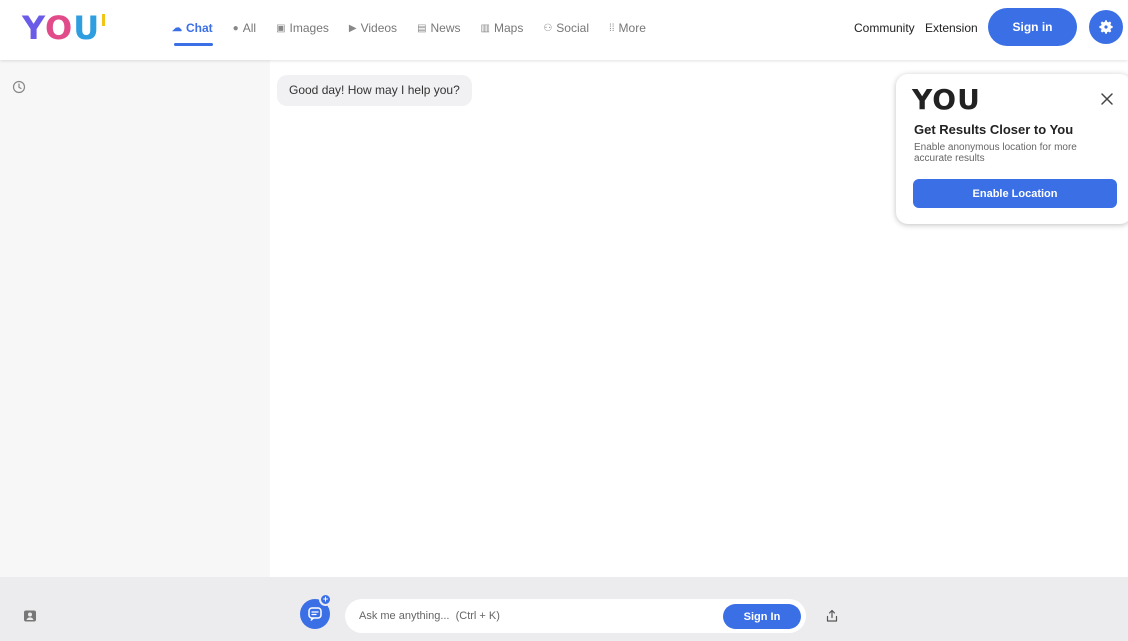 Image resolution: width=1128 pixels, height=641 pixels. I want to click on chat-input-wrapper: Sign In, so click(575, 616).